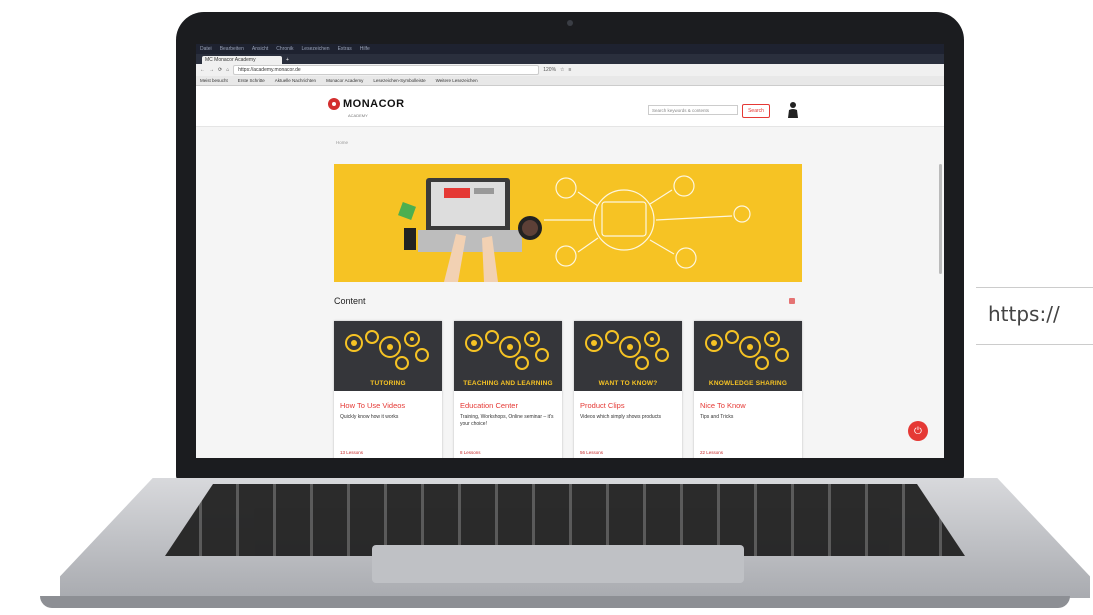  I want to click on search-input: Search keywords & contents, so click(693, 110).